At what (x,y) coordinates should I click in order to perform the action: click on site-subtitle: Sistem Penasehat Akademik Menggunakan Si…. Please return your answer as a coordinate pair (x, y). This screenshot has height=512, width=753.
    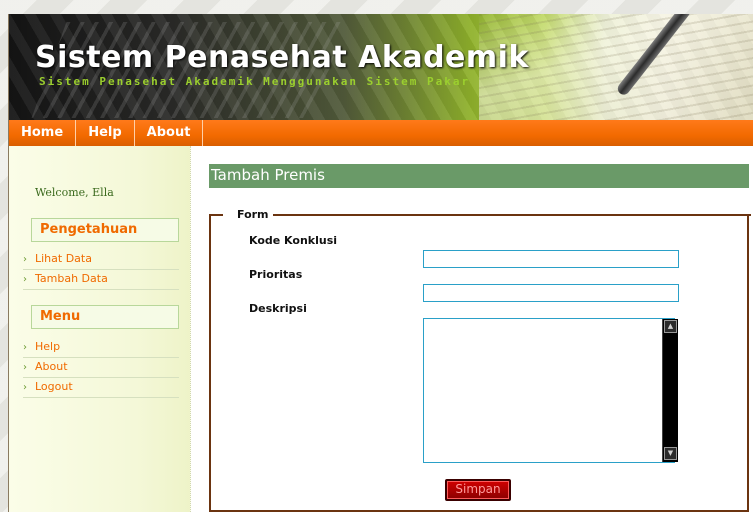
    Looking at the image, I should click on (255, 81).